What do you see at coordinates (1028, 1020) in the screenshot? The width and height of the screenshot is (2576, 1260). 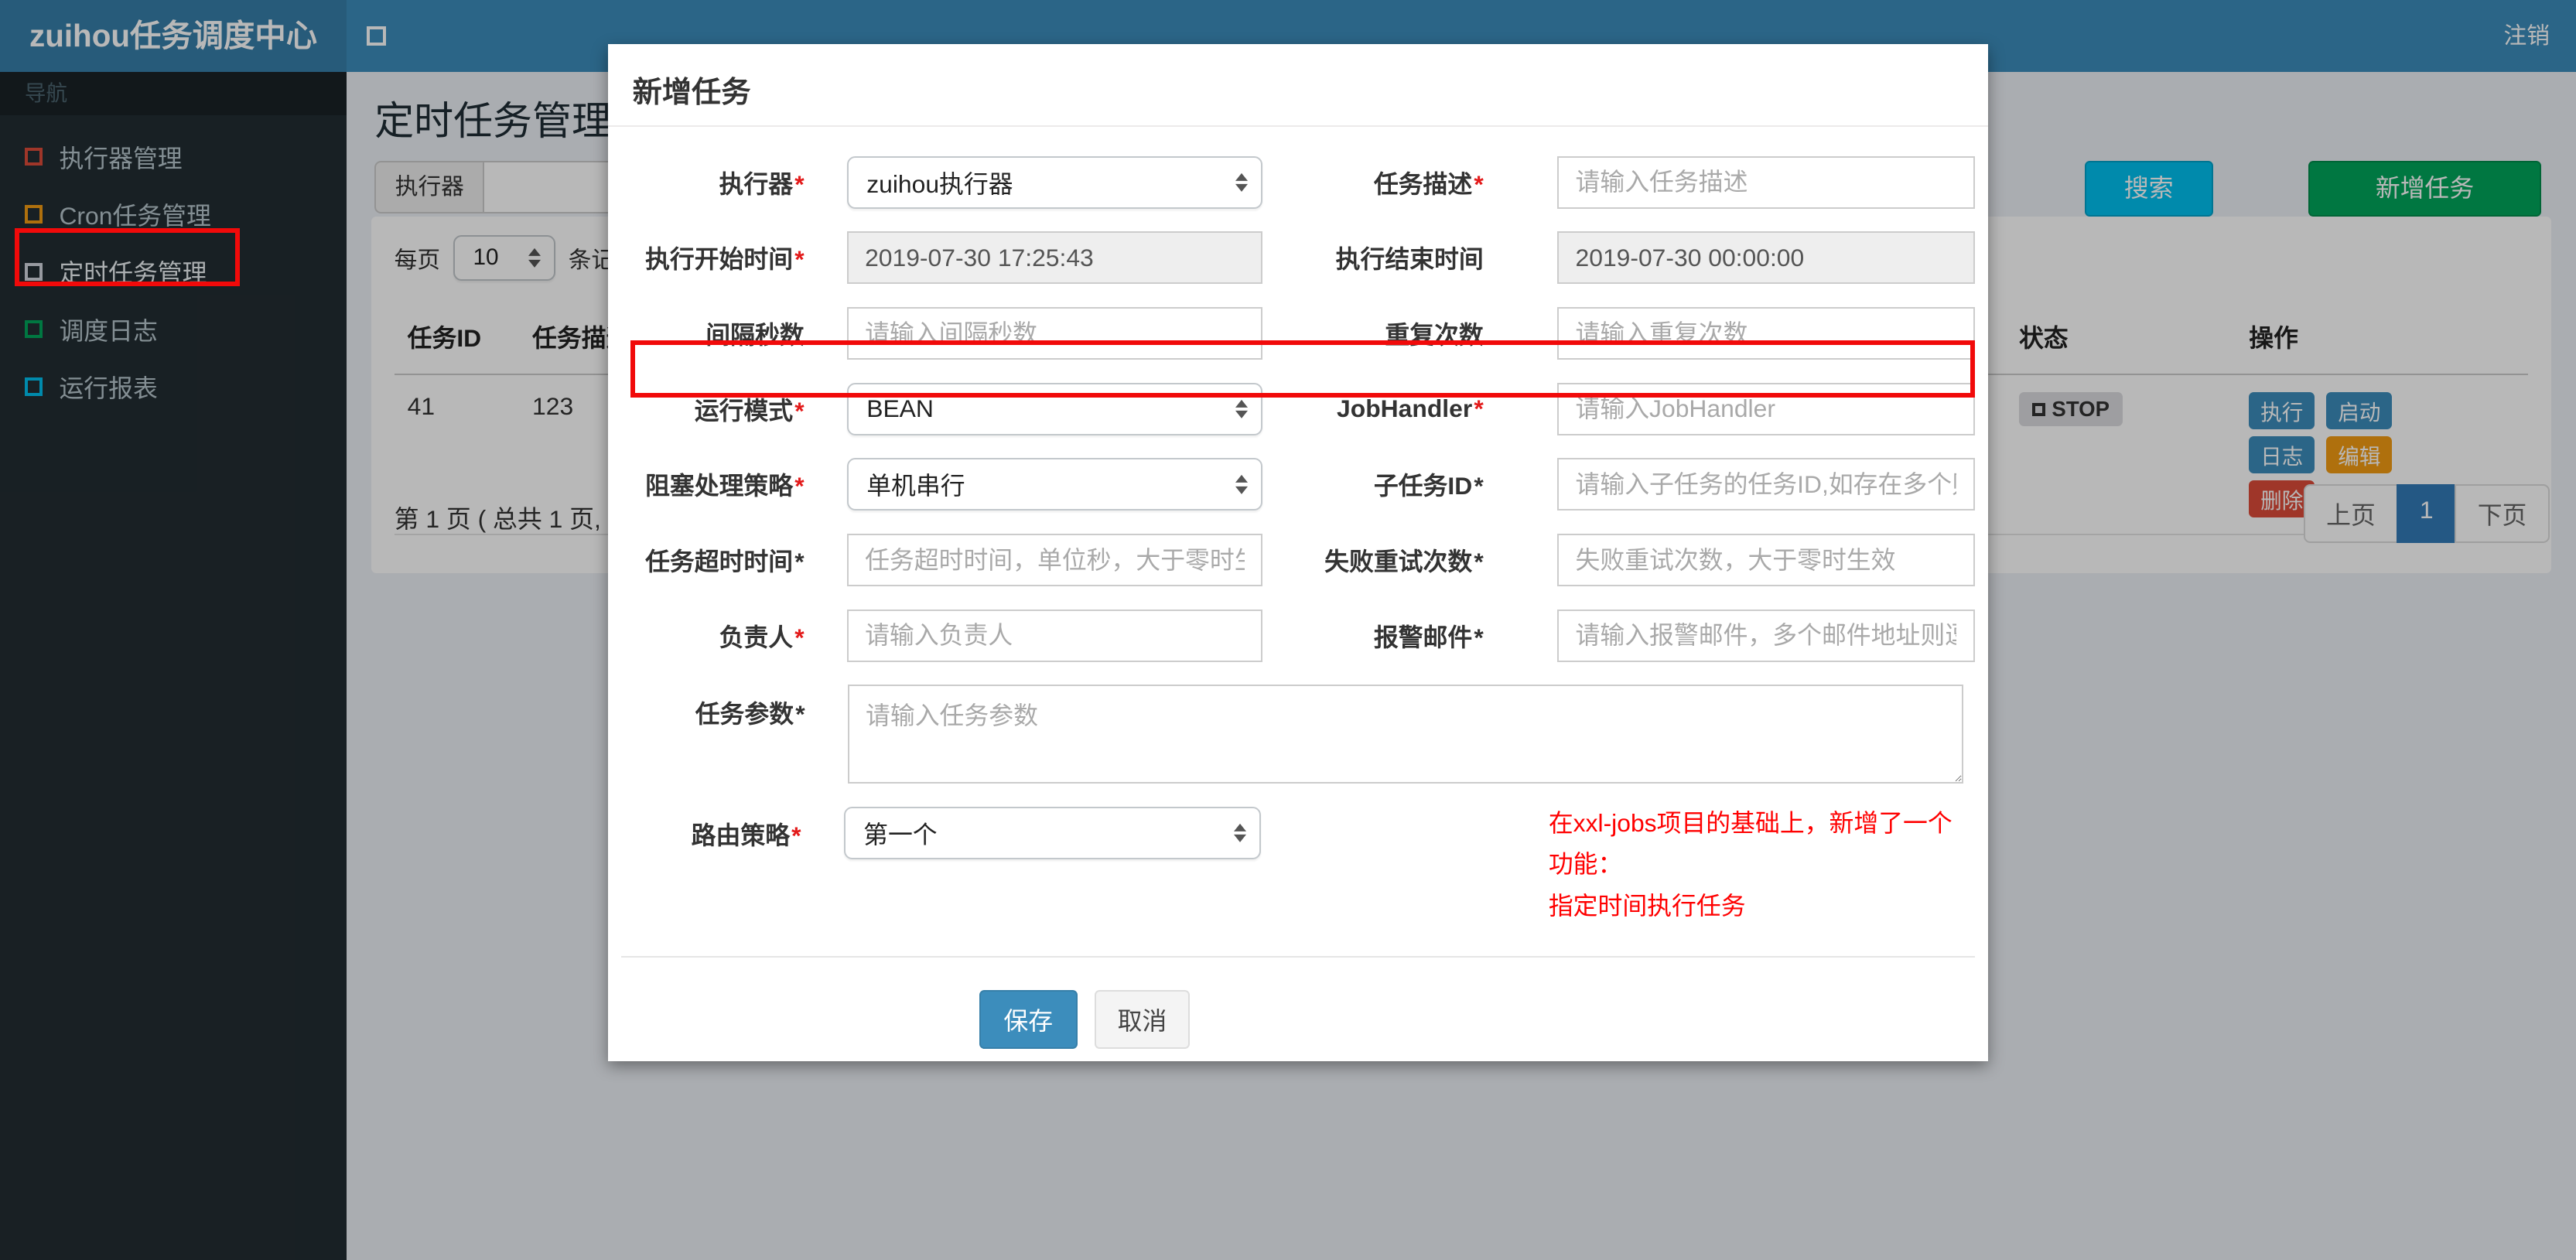 I see `save-button: 保存` at bounding box center [1028, 1020].